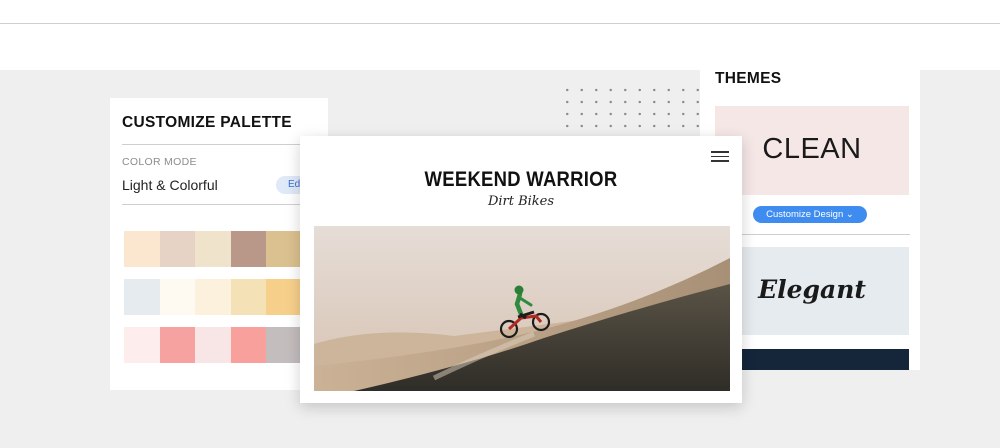  What do you see at coordinates (720, 156) in the screenshot?
I see `hamburger-menu-icon` at bounding box center [720, 156].